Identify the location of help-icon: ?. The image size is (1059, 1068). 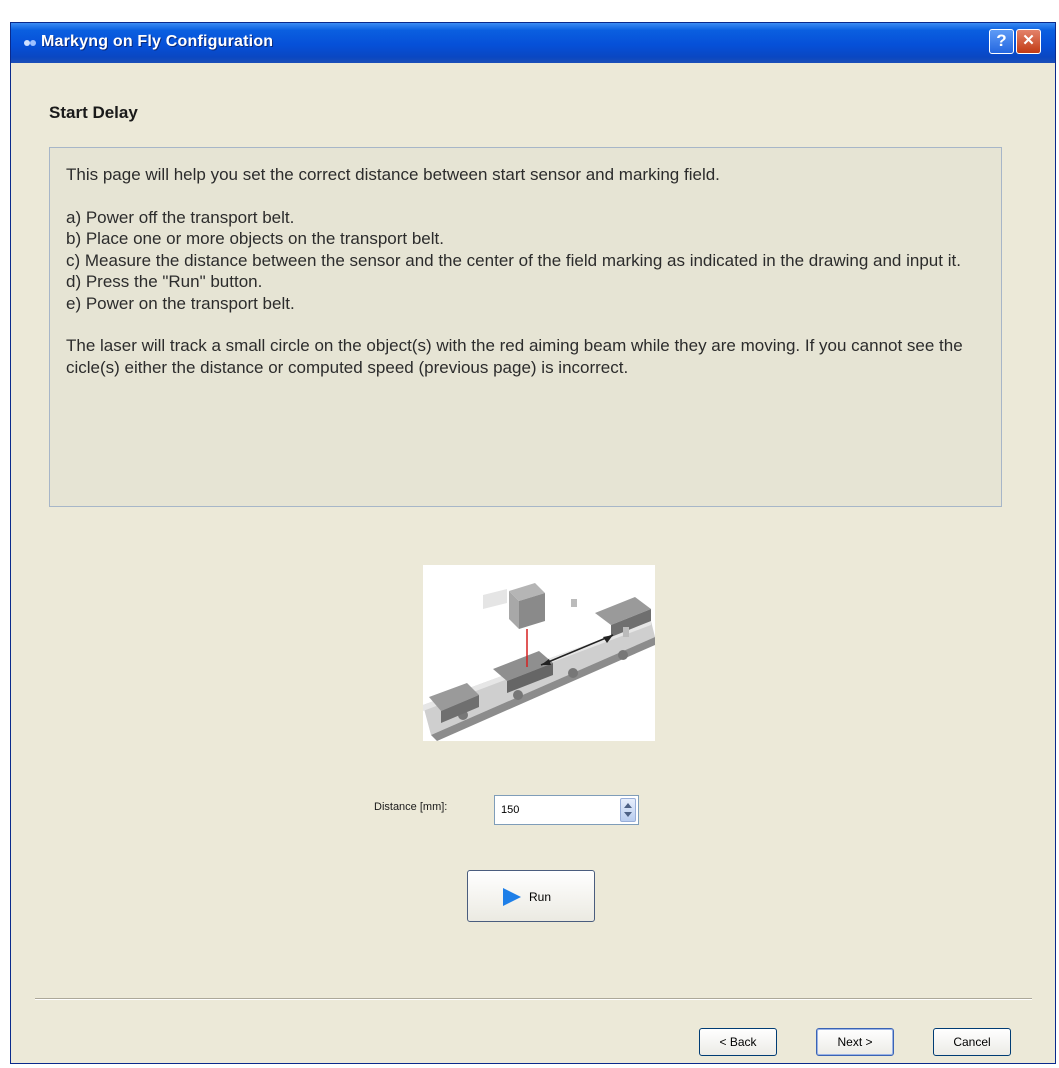
(1001, 40).